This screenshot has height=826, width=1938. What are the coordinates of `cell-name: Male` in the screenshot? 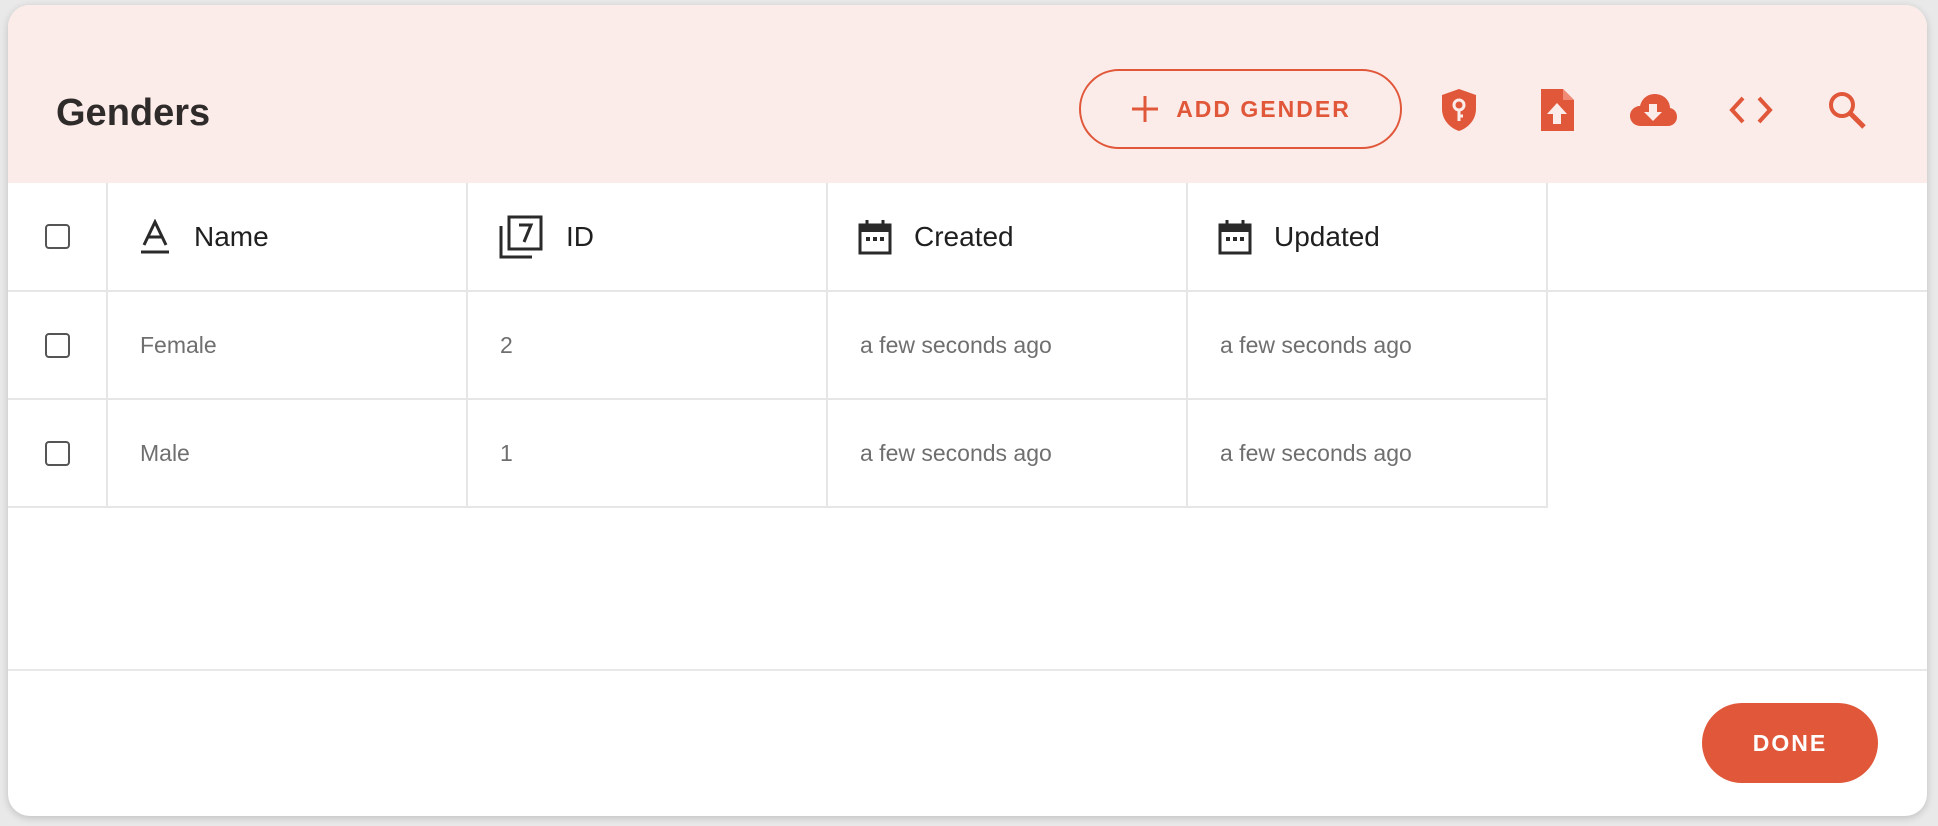 It's located at (288, 453).